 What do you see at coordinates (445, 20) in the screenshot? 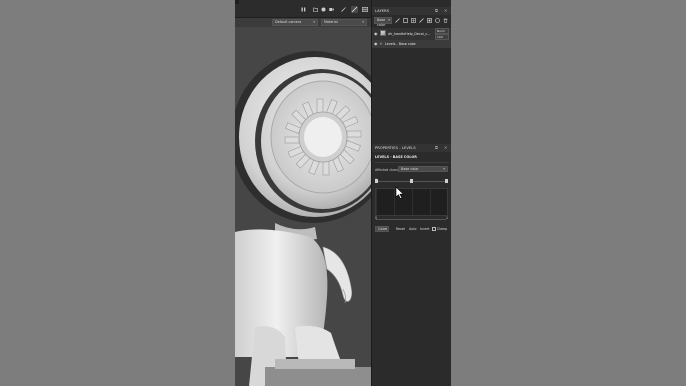
I see `delete-icon` at bounding box center [445, 20].